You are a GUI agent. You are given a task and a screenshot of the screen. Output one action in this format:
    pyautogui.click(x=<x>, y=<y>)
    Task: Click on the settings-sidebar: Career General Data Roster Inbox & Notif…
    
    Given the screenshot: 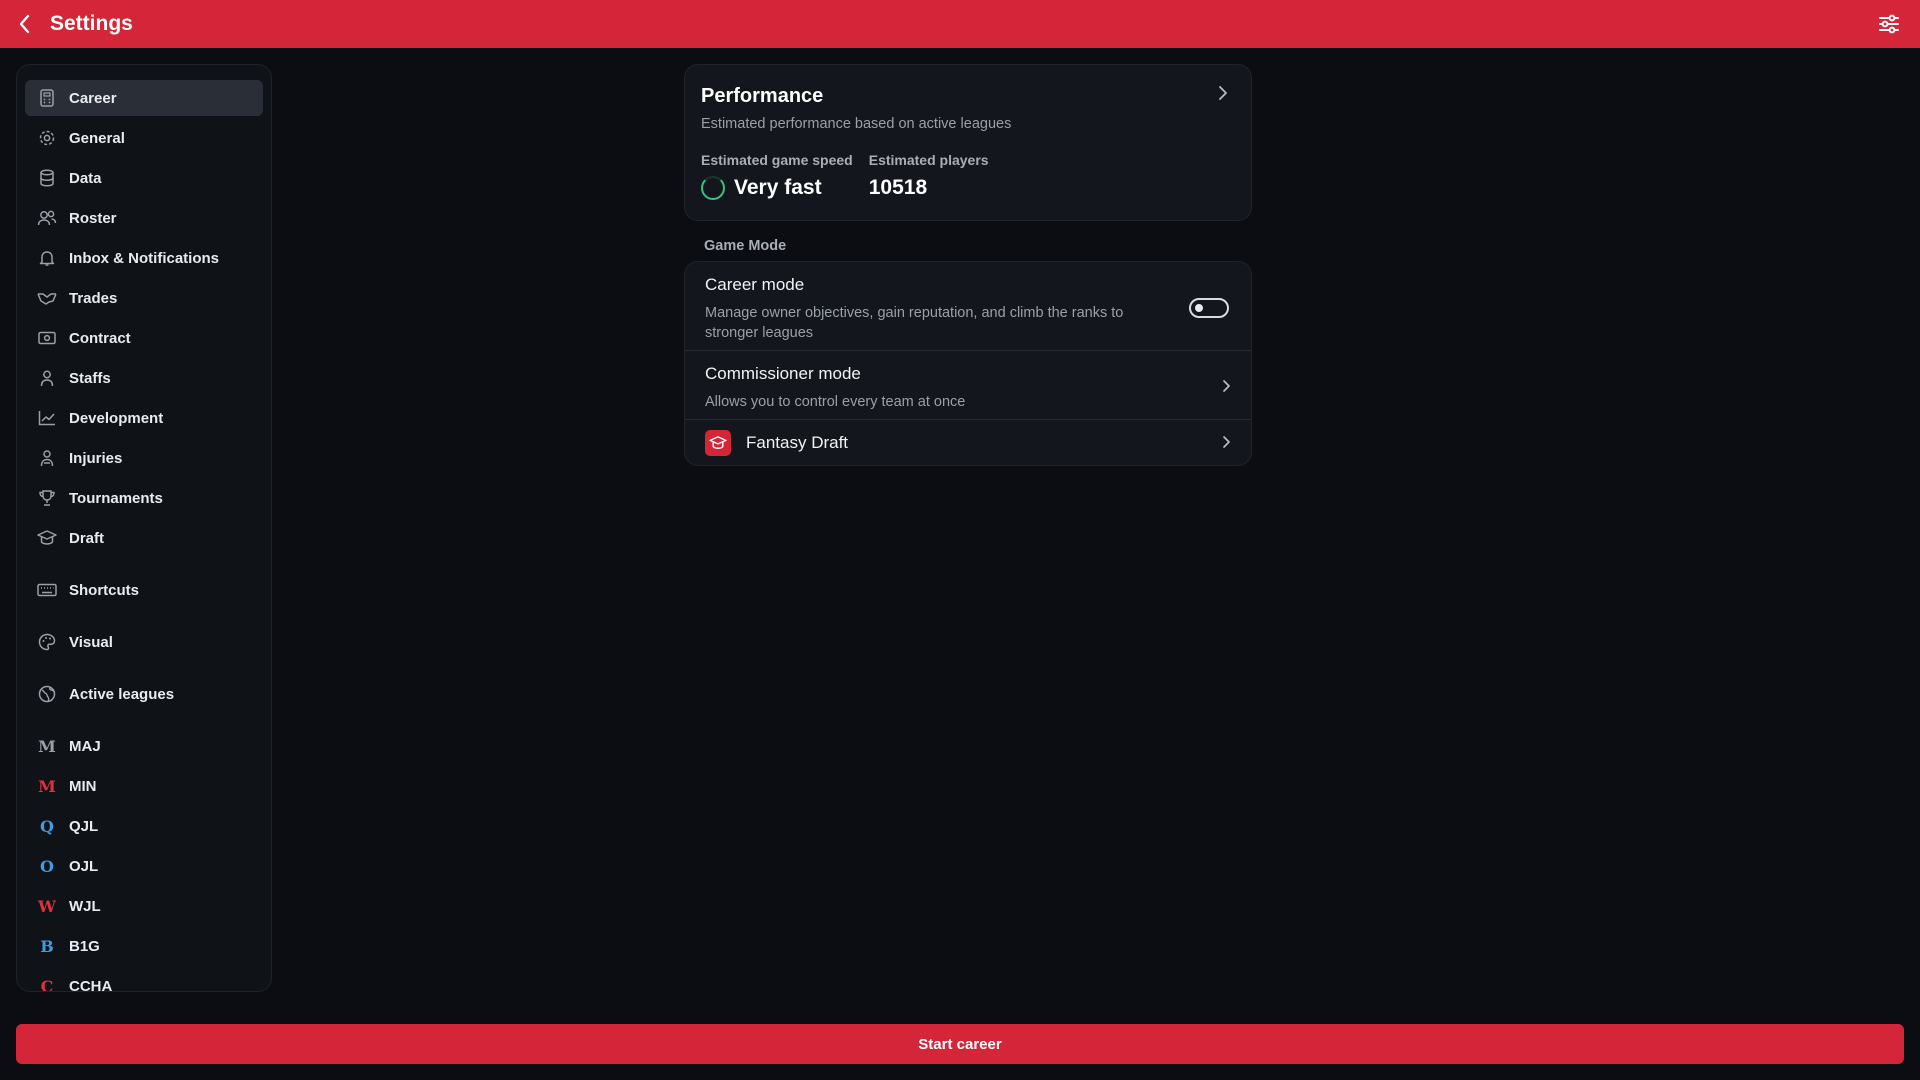 What is the action you would take?
    pyautogui.click(x=144, y=528)
    